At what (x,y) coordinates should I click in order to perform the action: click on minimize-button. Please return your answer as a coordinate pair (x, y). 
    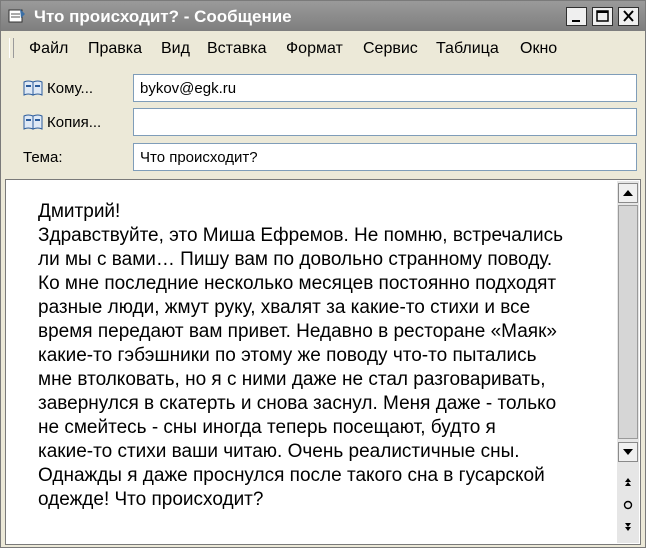
    Looking at the image, I should click on (576, 16).